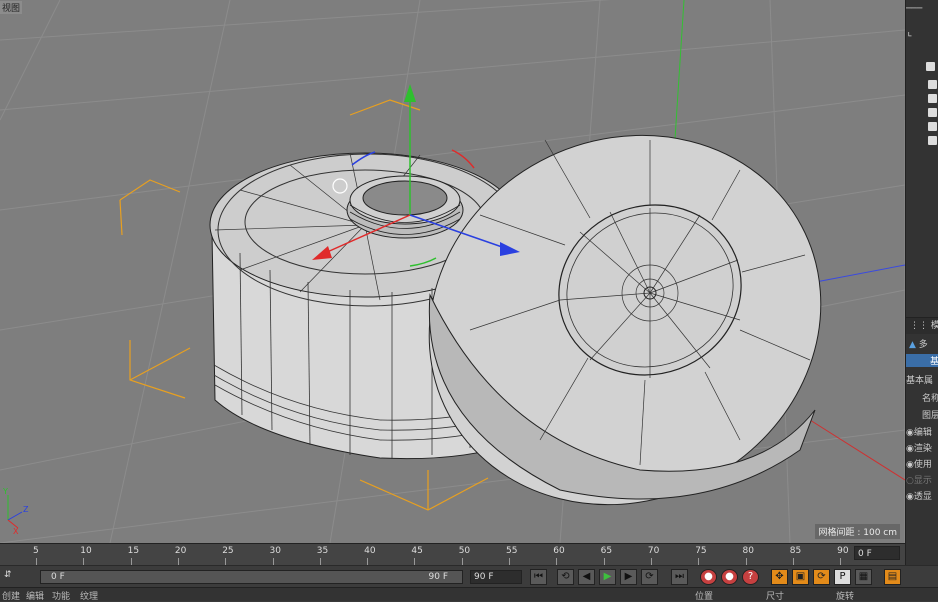  I want to click on transparency-label: 透显, so click(922, 497).